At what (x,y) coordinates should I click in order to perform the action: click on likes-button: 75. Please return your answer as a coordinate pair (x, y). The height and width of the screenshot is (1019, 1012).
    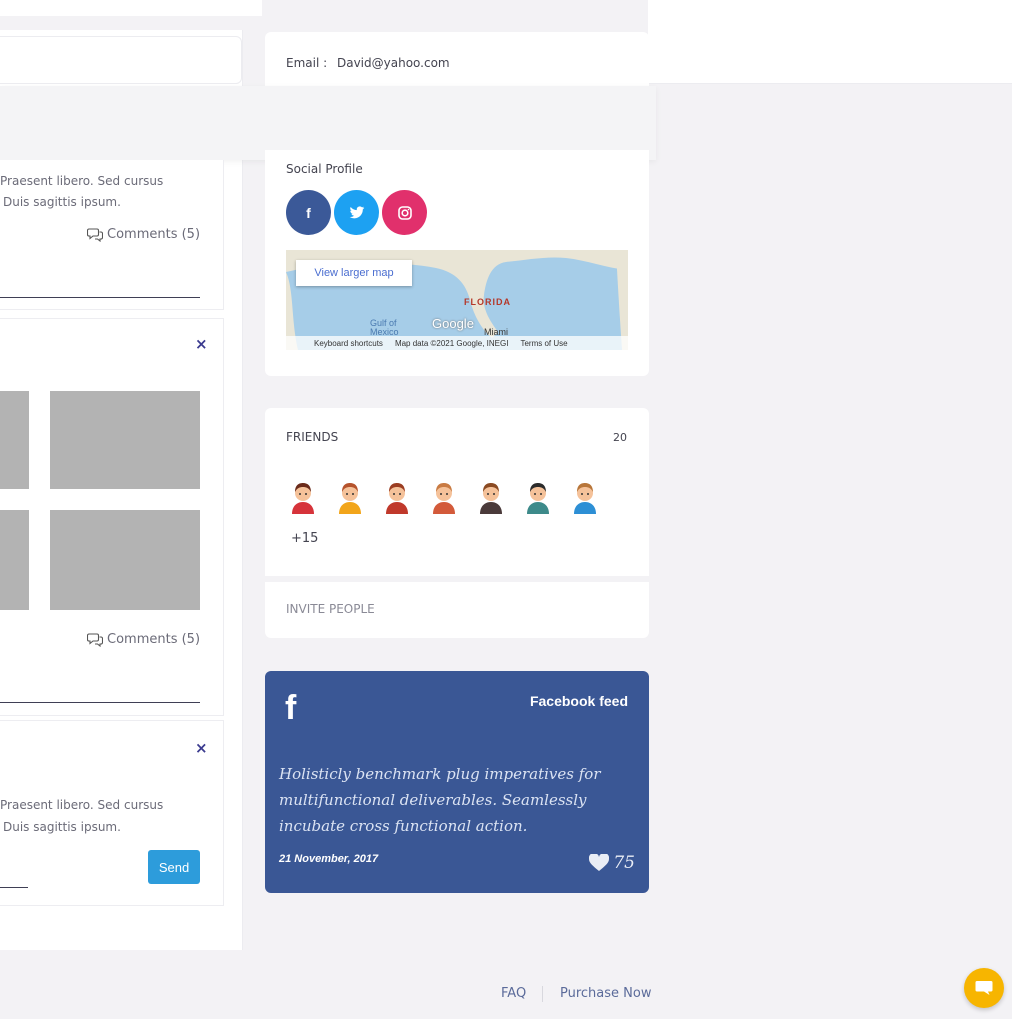
    Looking at the image, I should click on (612, 863).